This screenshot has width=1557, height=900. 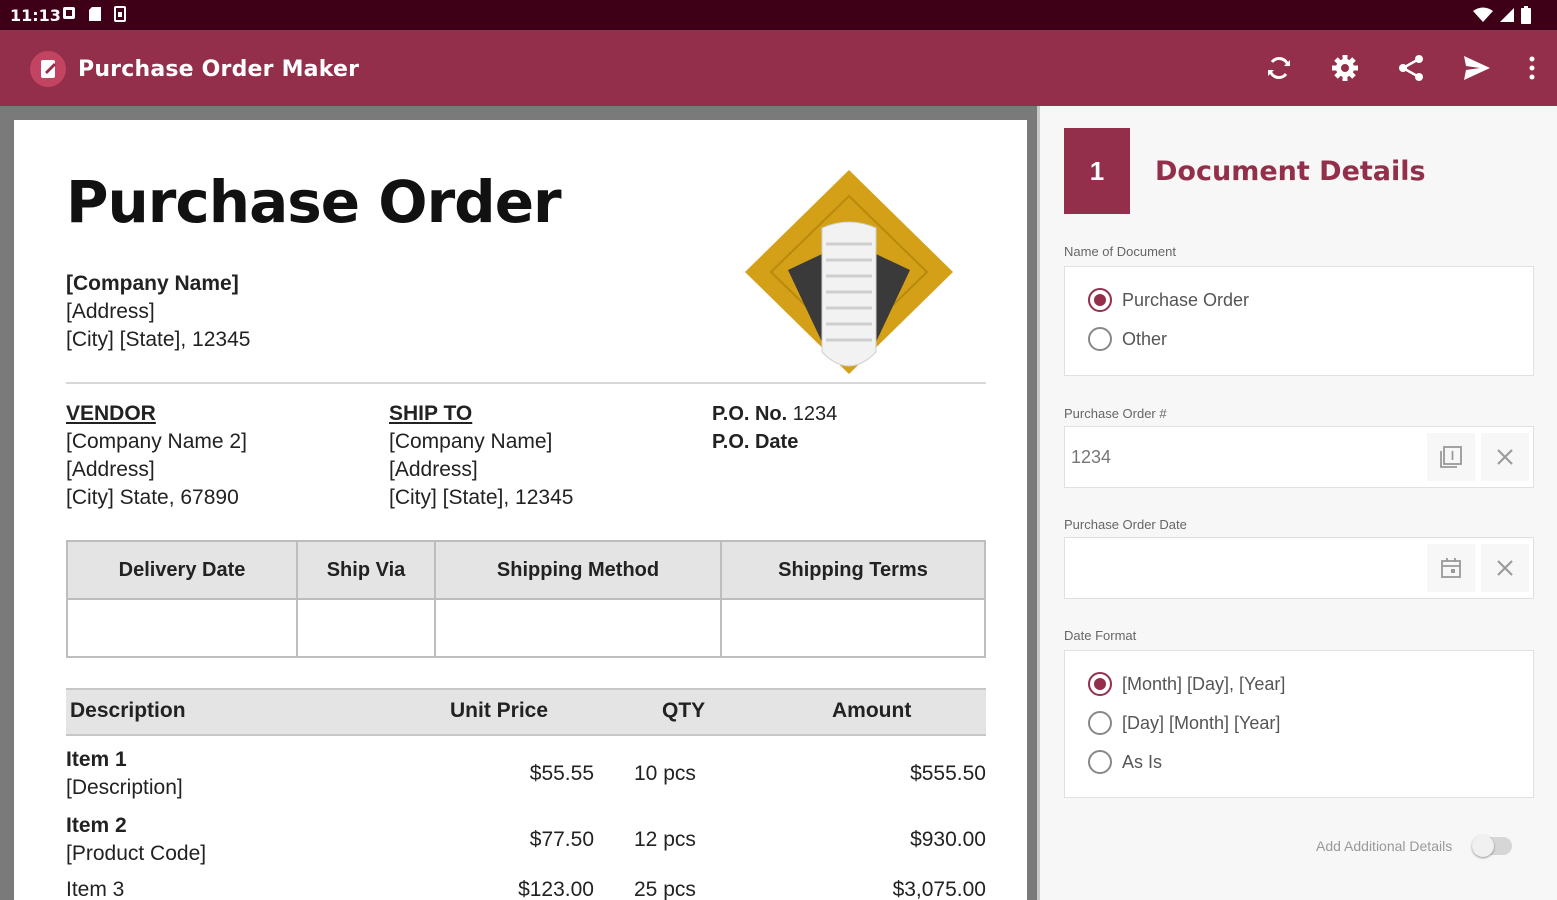 I want to click on close-icon, so click(x=1505, y=568).